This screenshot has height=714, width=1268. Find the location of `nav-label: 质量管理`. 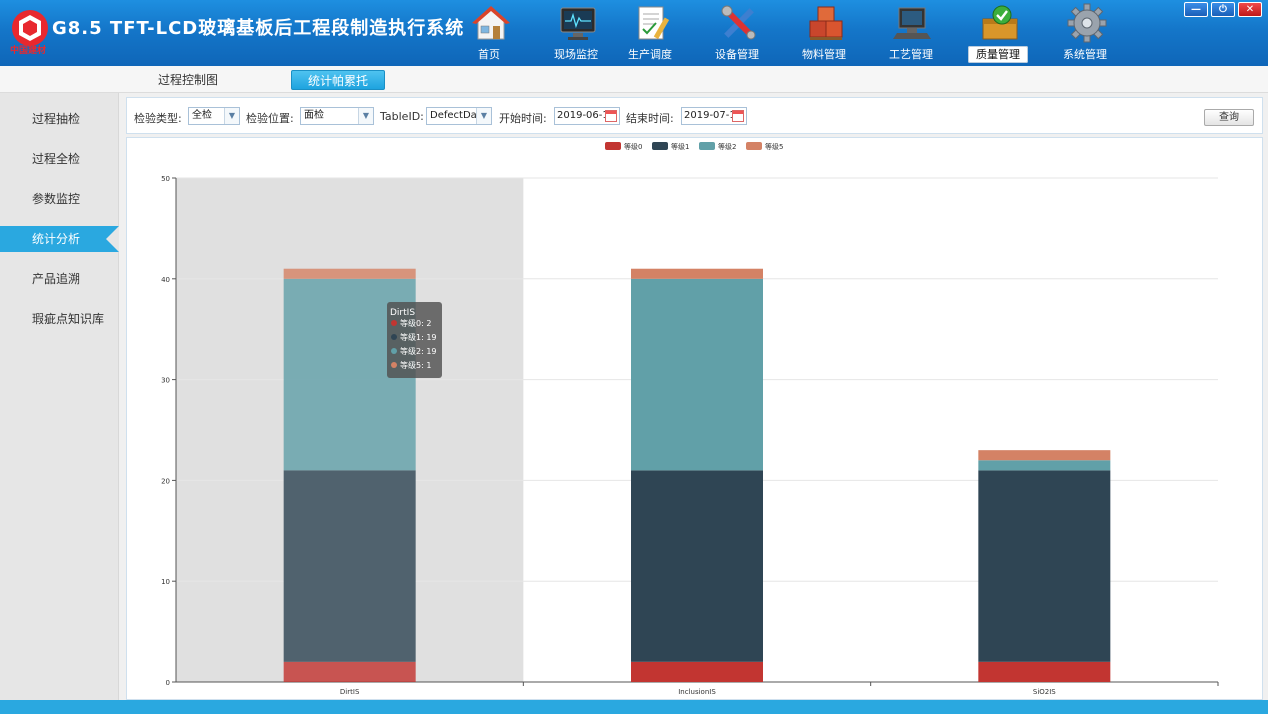

nav-label: 质量管理 is located at coordinates (998, 54).